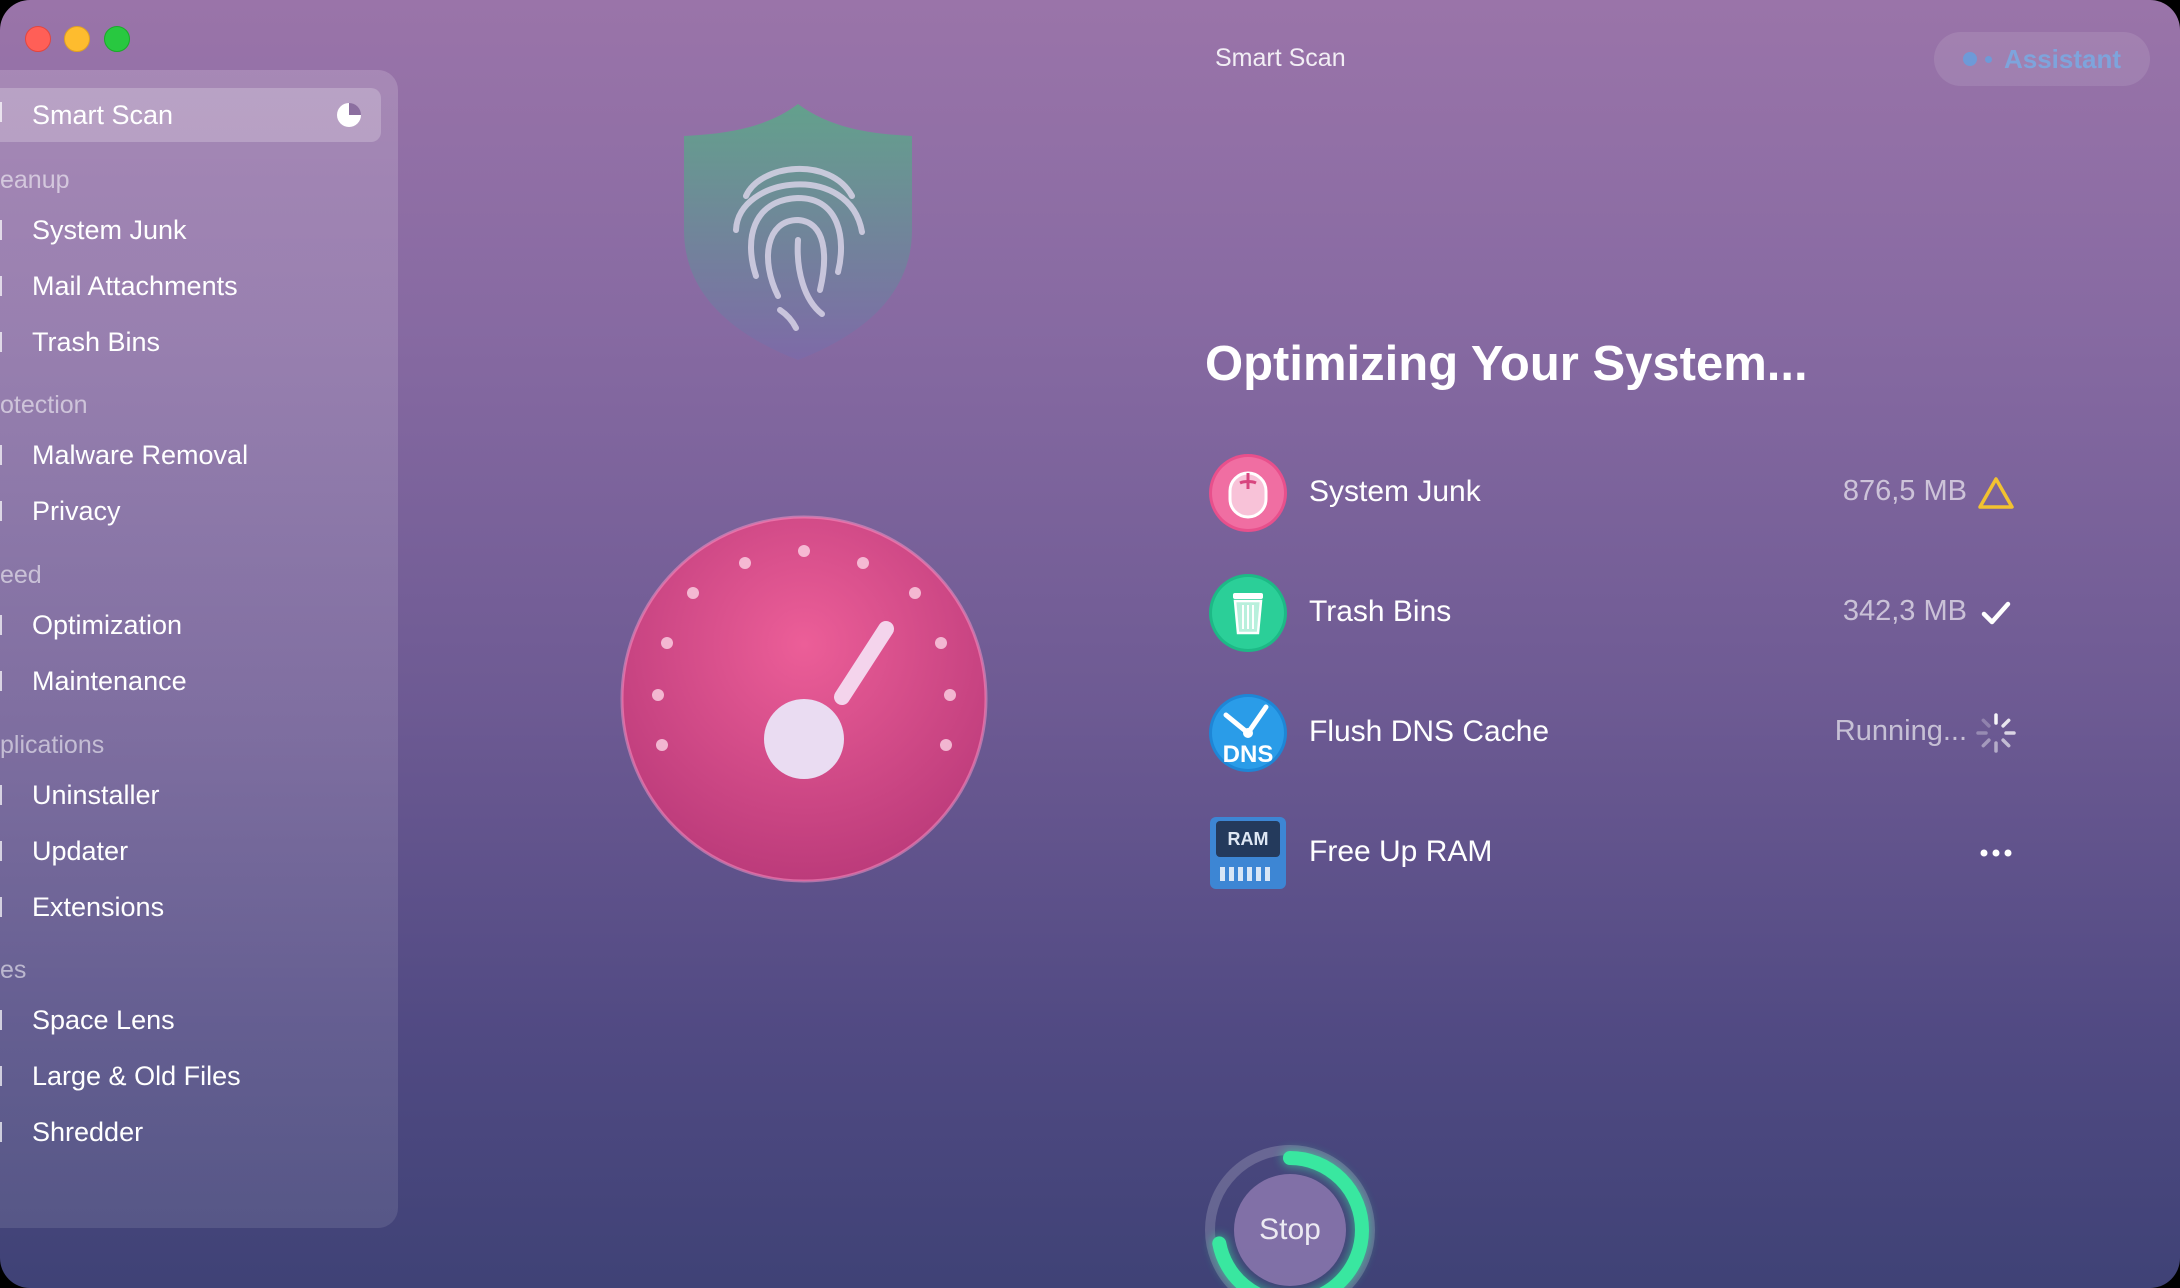 This screenshot has width=2180, height=1288. What do you see at coordinates (76, 511) in the screenshot?
I see `sidebar-item-privacy: Privacy` at bounding box center [76, 511].